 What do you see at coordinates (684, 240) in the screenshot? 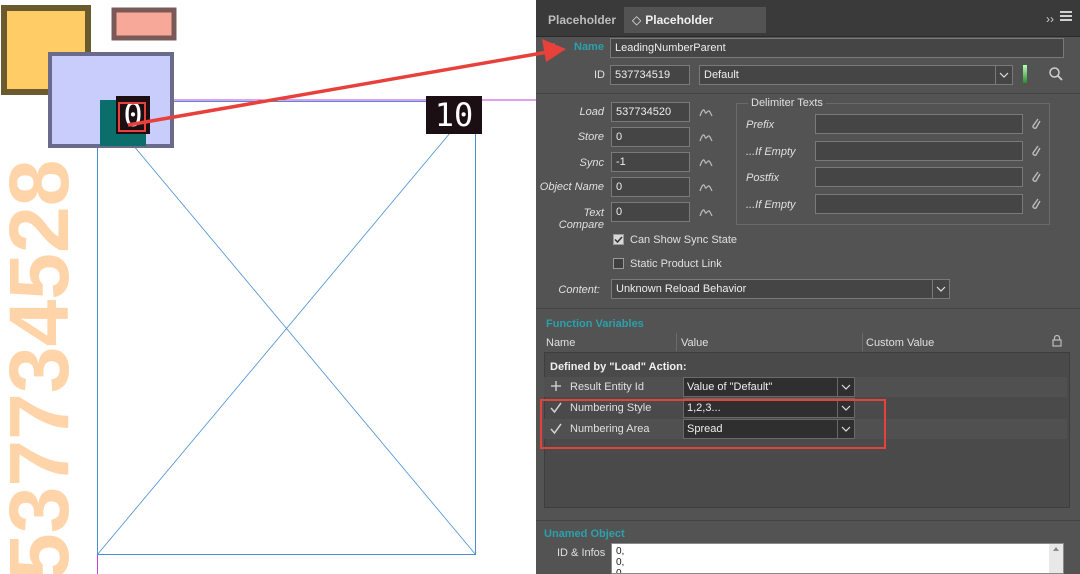
I see `can-show-sync-label: Can Show Sync State` at bounding box center [684, 240].